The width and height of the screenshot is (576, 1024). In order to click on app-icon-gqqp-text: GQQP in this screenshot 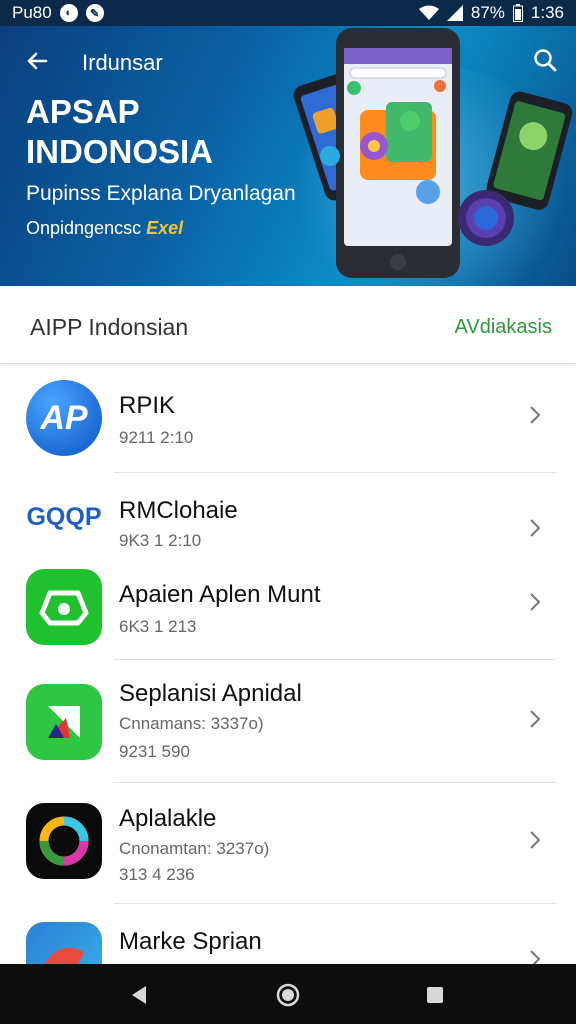, I will do `click(63, 517)`.